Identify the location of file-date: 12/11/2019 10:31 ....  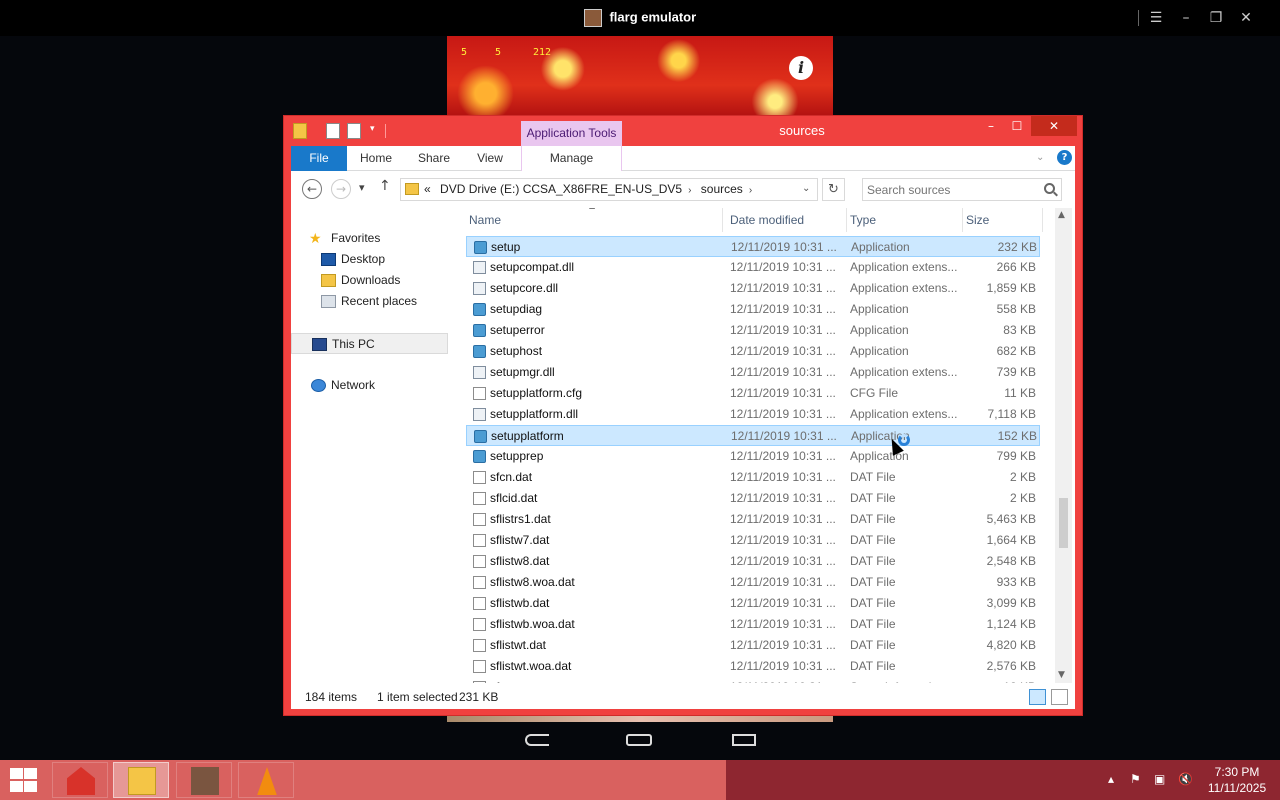
(783, 561).